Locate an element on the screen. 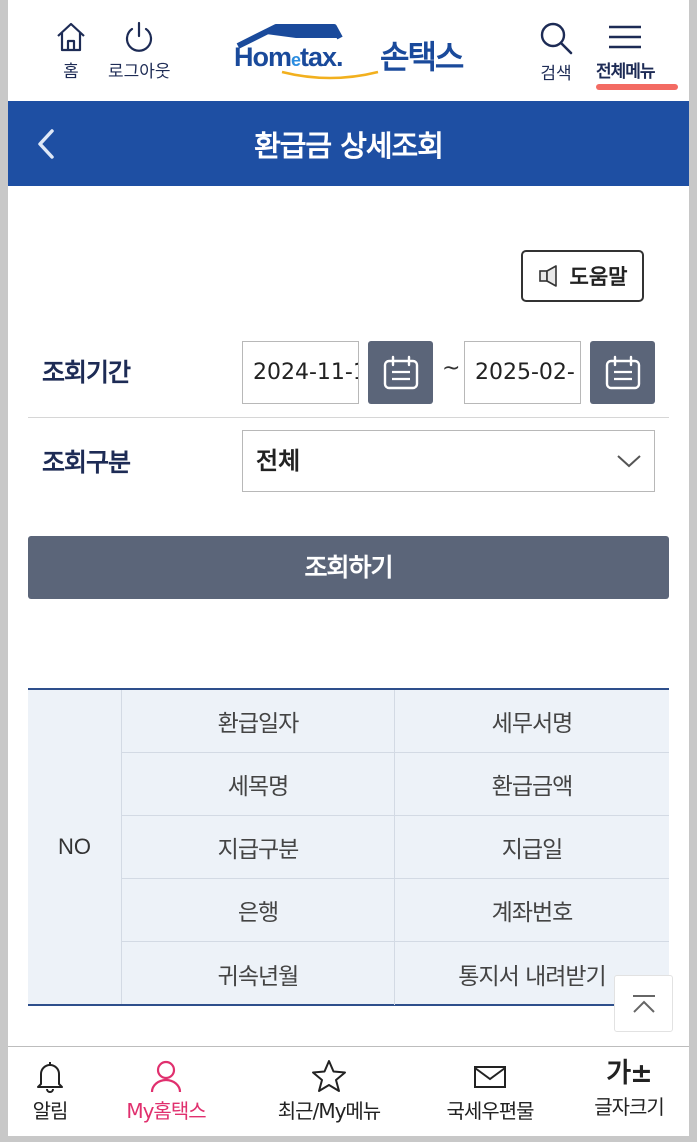  nav-mail-label: 국세우편물 is located at coordinates (490, 1111).